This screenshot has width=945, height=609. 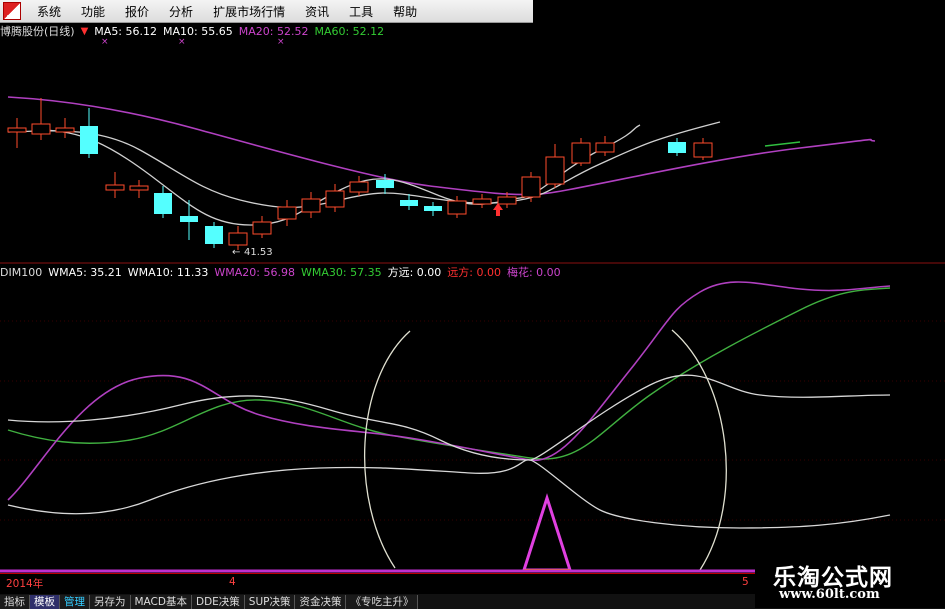 I want to click on tab-fund: 资金决策, so click(x=321, y=601).